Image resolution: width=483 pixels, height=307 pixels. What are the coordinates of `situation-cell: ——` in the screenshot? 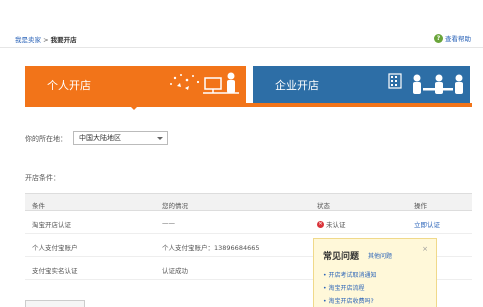 It's located at (168, 223).